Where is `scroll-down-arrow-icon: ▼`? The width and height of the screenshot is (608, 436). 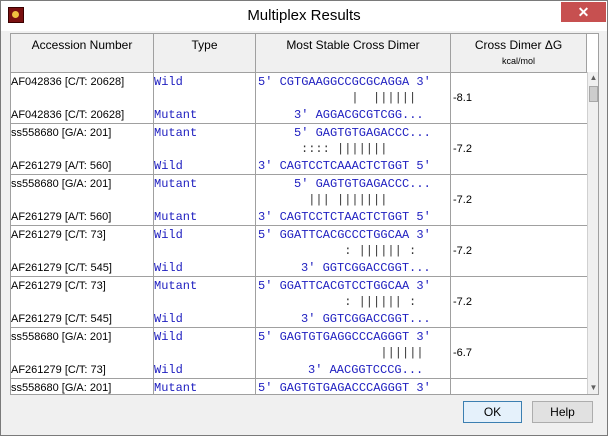
scroll-down-arrow-icon: ▼ is located at coordinates (593, 388).